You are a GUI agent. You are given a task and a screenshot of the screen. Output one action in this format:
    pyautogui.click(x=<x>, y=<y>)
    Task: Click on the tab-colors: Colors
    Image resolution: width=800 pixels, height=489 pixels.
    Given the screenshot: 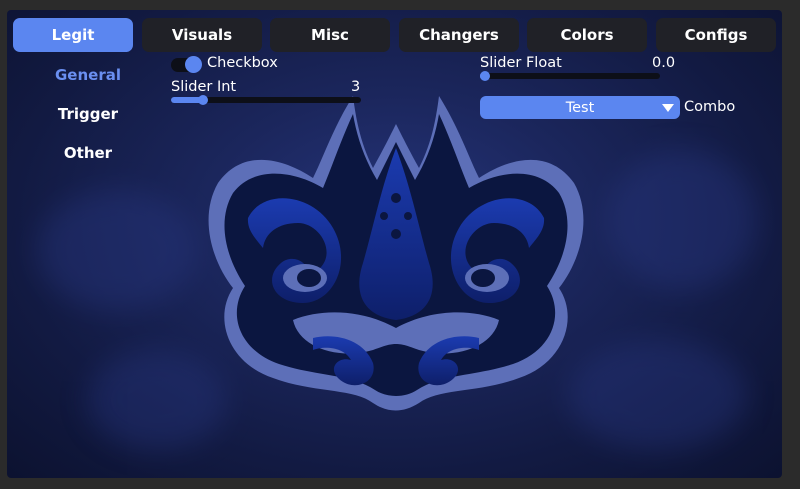 What is the action you would take?
    pyautogui.click(x=587, y=35)
    